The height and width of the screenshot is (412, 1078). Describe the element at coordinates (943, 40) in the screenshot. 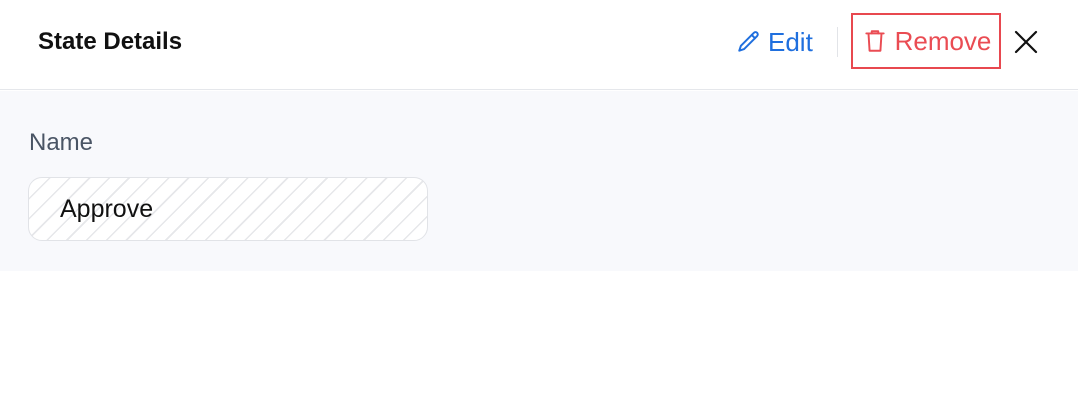

I see `remove-button-label: Remove` at that location.